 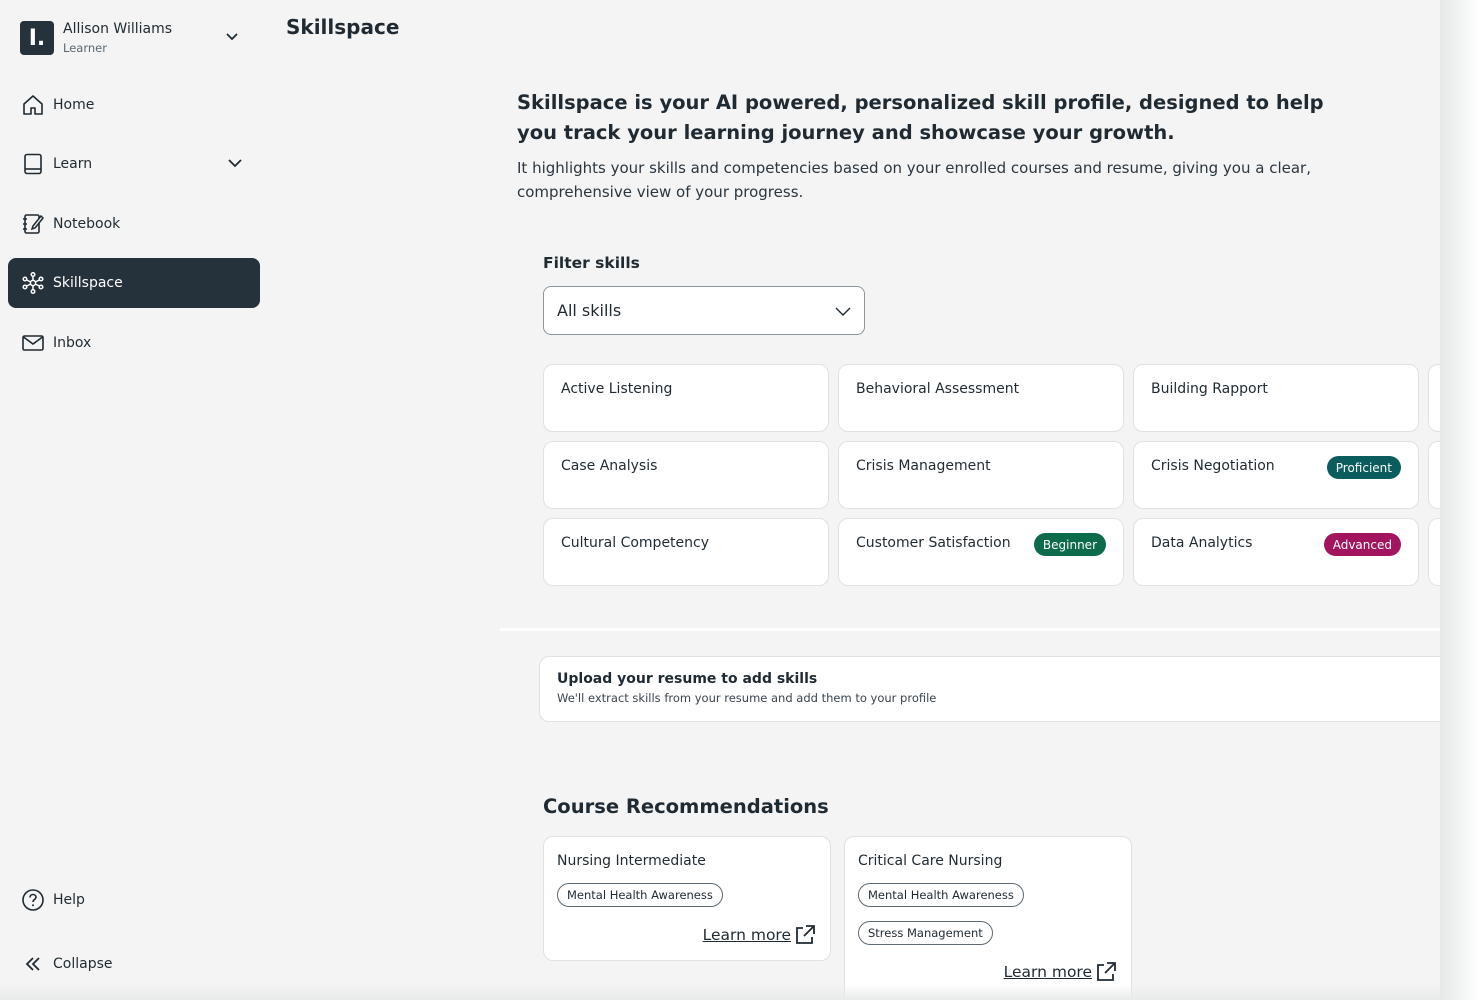 What do you see at coordinates (134, 964) in the screenshot?
I see `sidebar-collapse-button: Collapse` at bounding box center [134, 964].